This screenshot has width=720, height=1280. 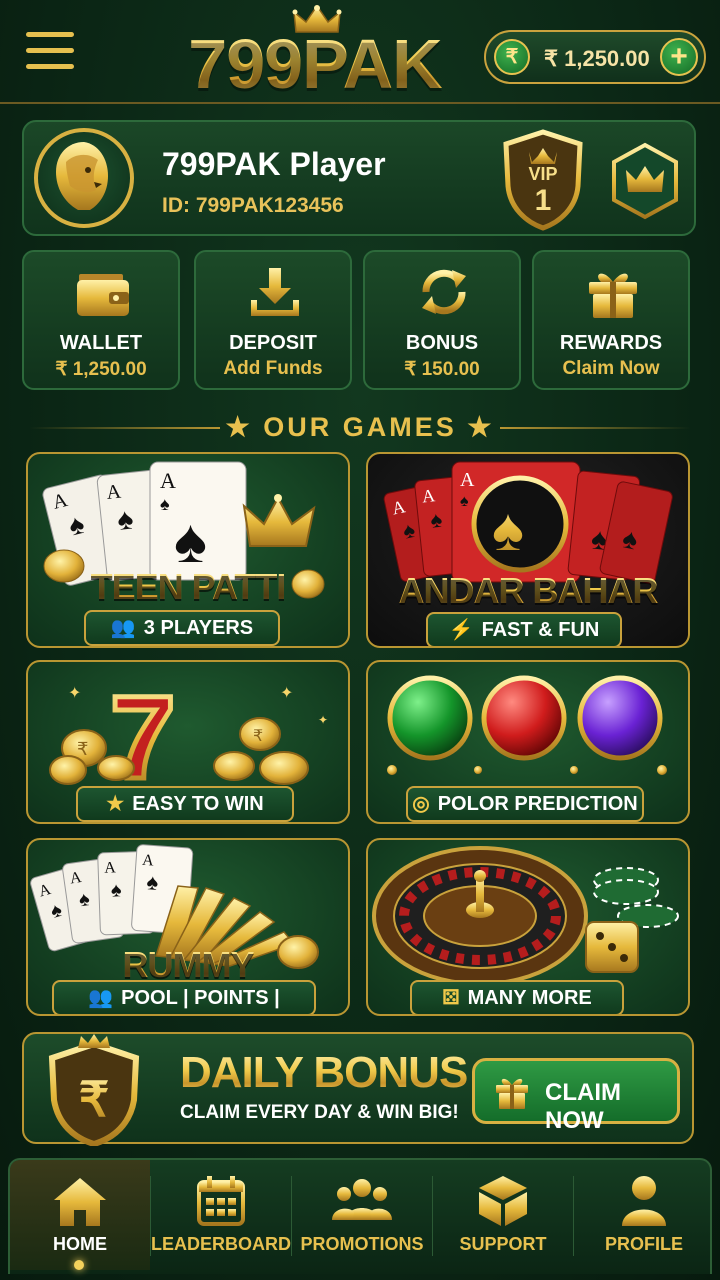 I want to click on nav-label: PROMOTIONS, so click(x=362, y=1244).